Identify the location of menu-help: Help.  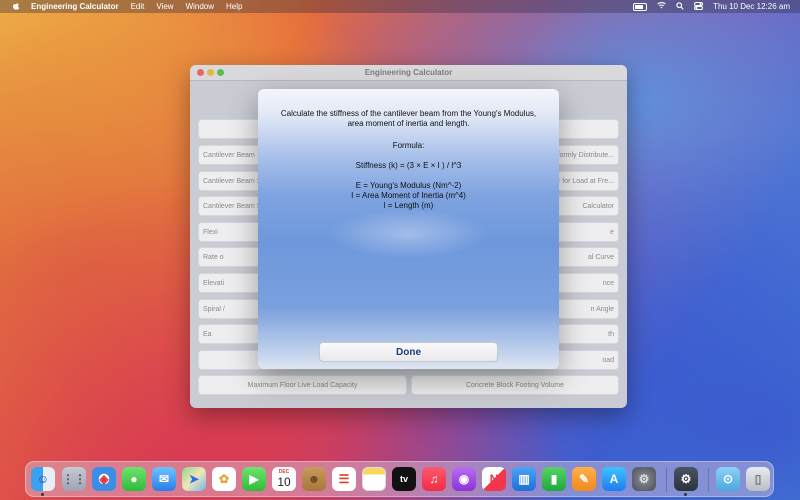
(234, 6).